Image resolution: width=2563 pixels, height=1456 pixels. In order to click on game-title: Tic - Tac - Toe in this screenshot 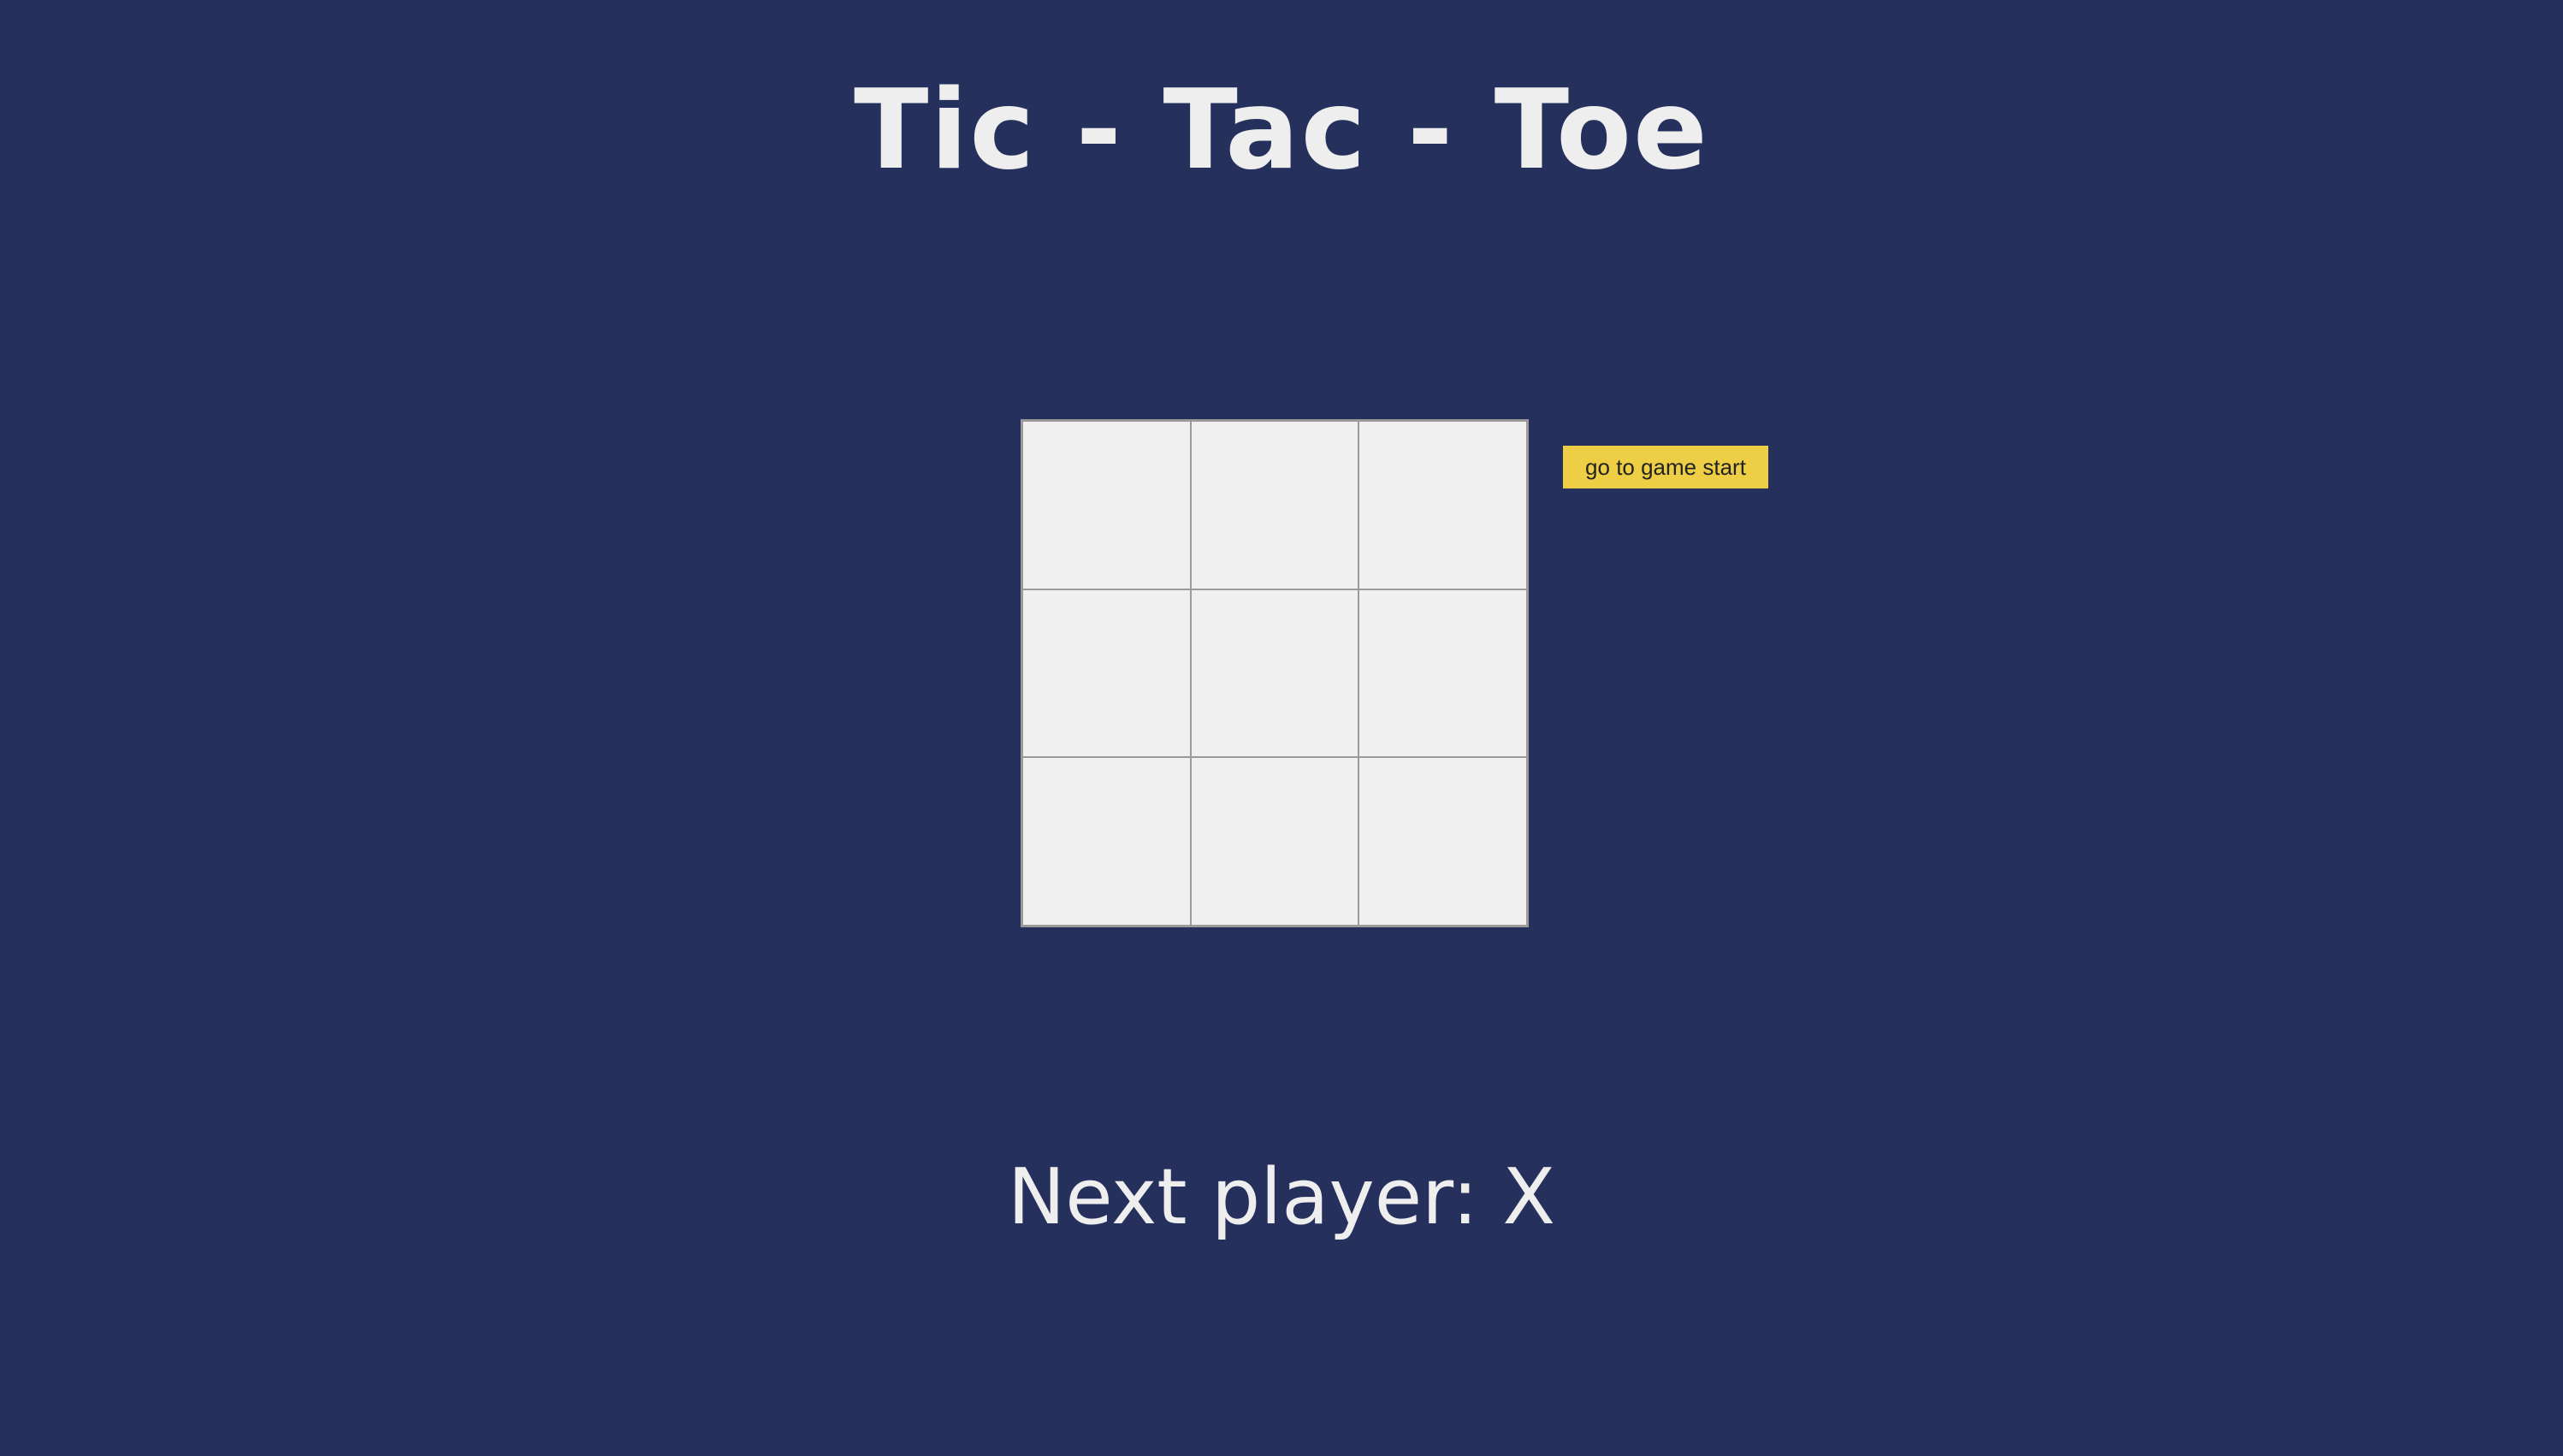, I will do `click(1281, 130)`.